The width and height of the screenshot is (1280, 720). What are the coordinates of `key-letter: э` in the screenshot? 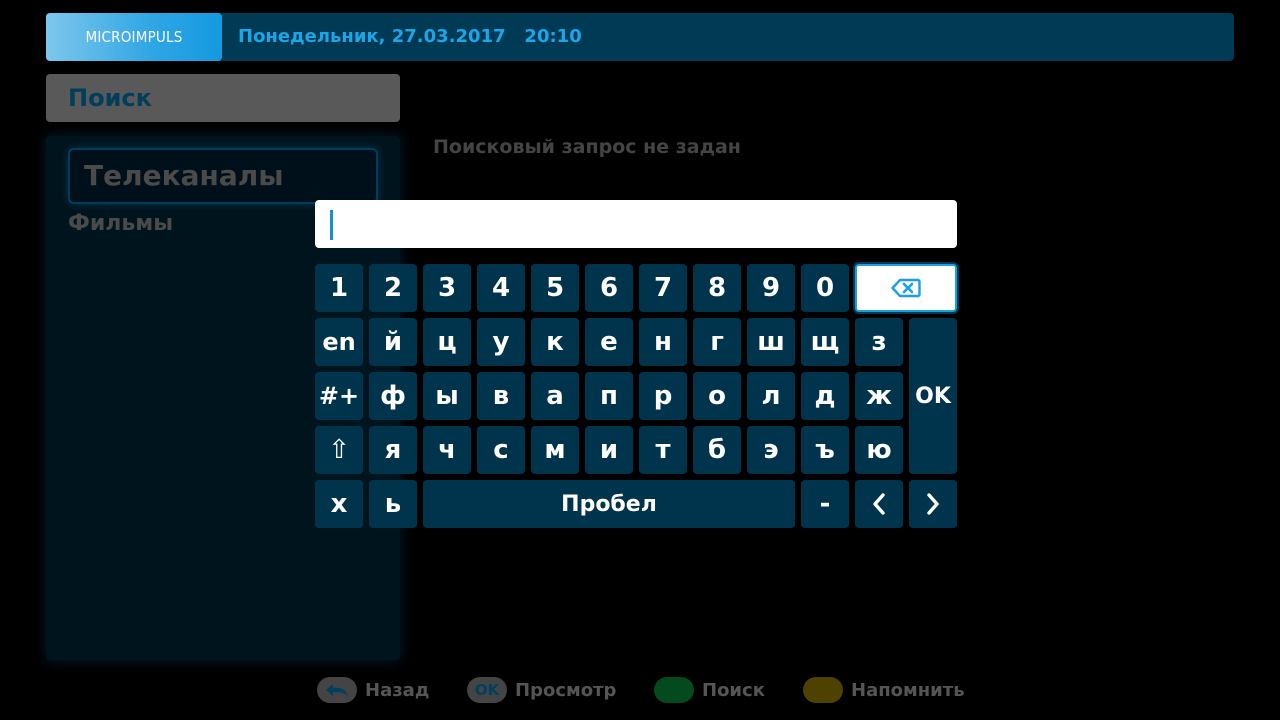 It's located at (771, 450).